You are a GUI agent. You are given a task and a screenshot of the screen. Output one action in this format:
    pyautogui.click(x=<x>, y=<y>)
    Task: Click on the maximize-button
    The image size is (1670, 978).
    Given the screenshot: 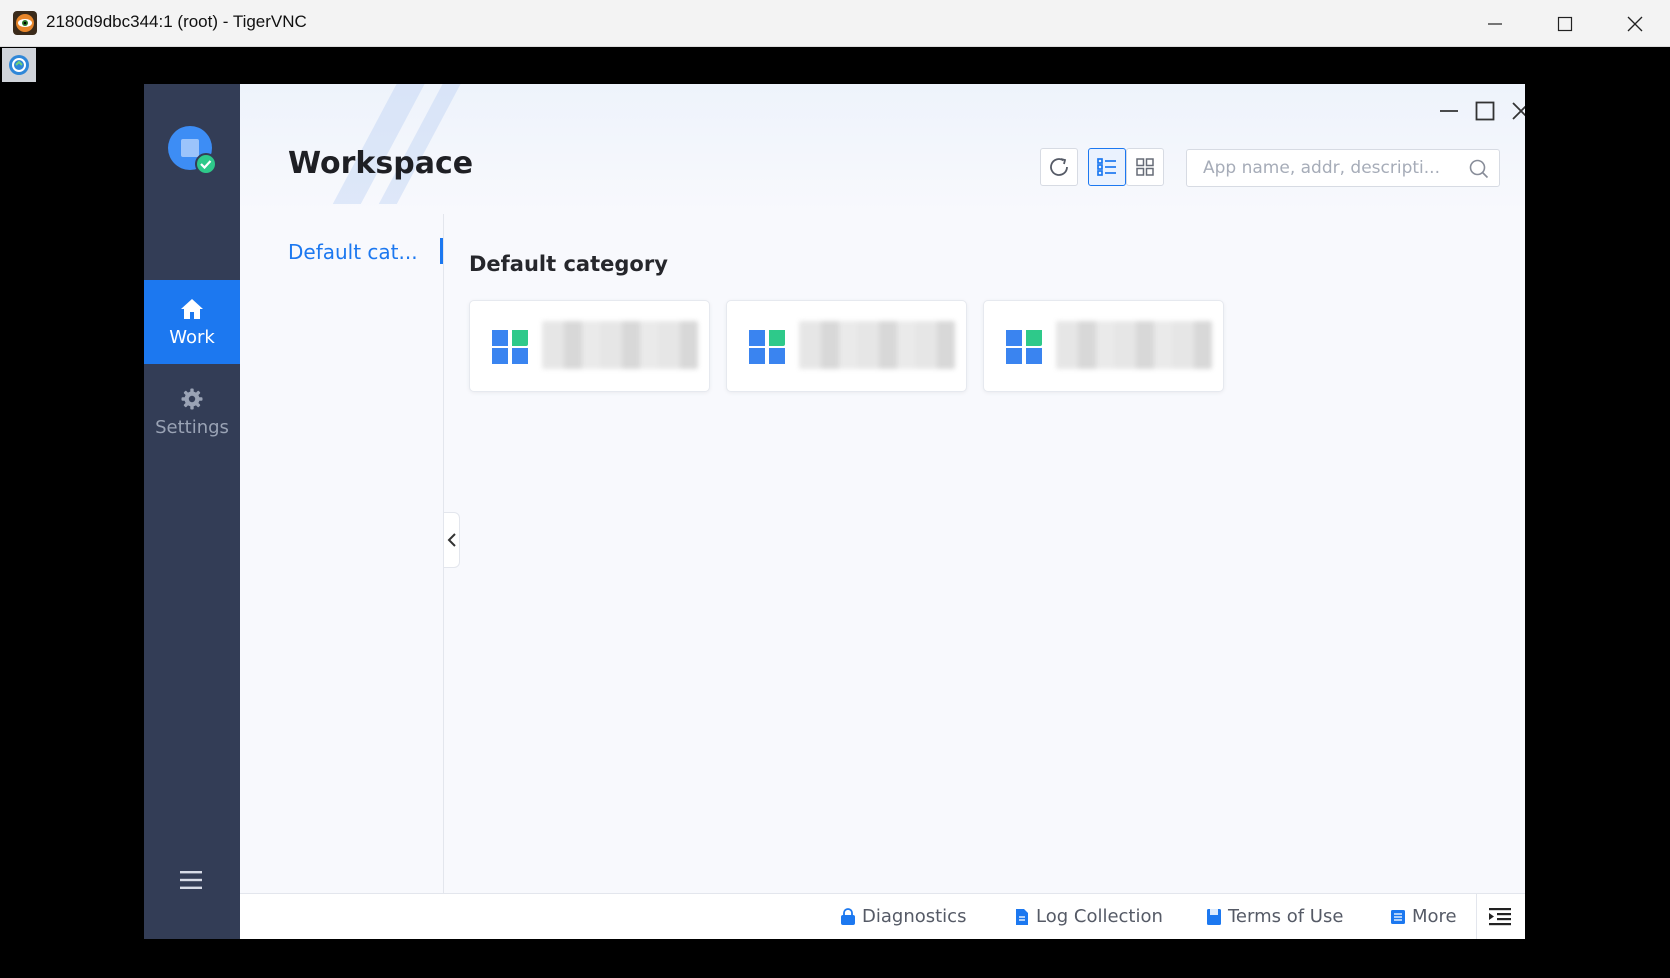 What is the action you would take?
    pyautogui.click(x=1565, y=23)
    